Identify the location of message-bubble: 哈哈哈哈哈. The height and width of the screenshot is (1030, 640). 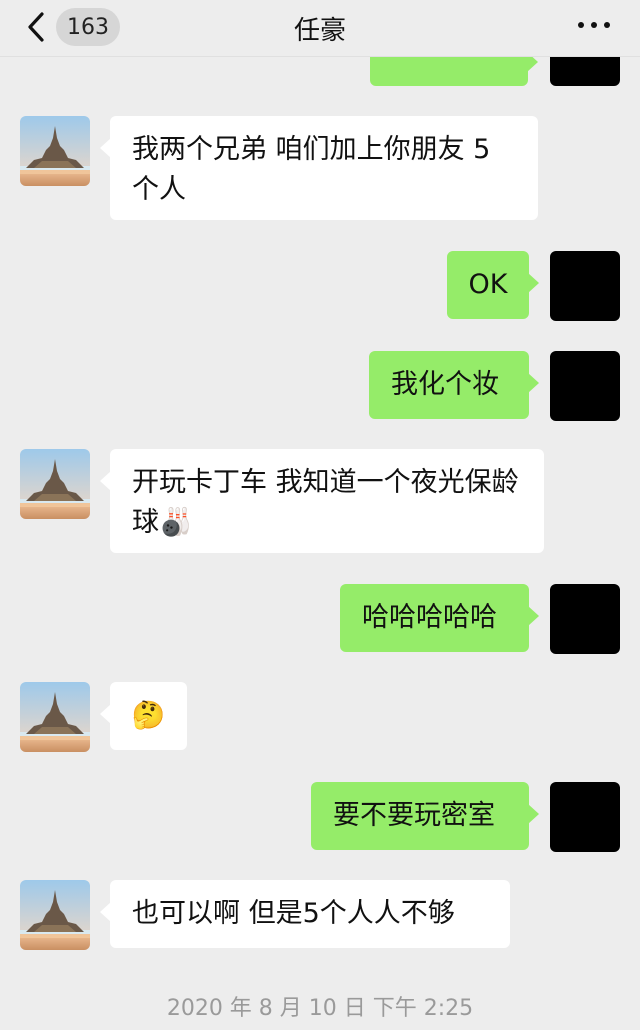
(439, 618).